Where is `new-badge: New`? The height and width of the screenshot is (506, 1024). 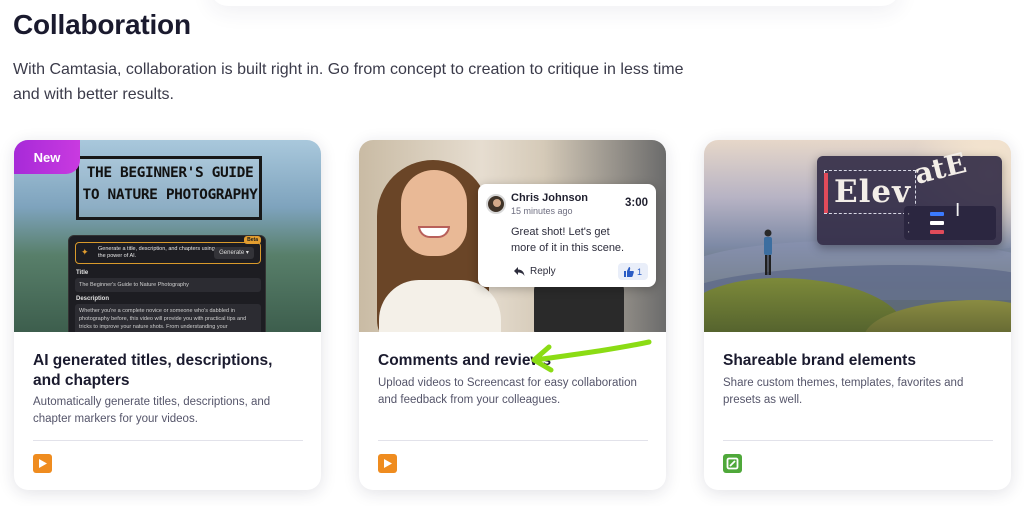 new-badge: New is located at coordinates (47, 157).